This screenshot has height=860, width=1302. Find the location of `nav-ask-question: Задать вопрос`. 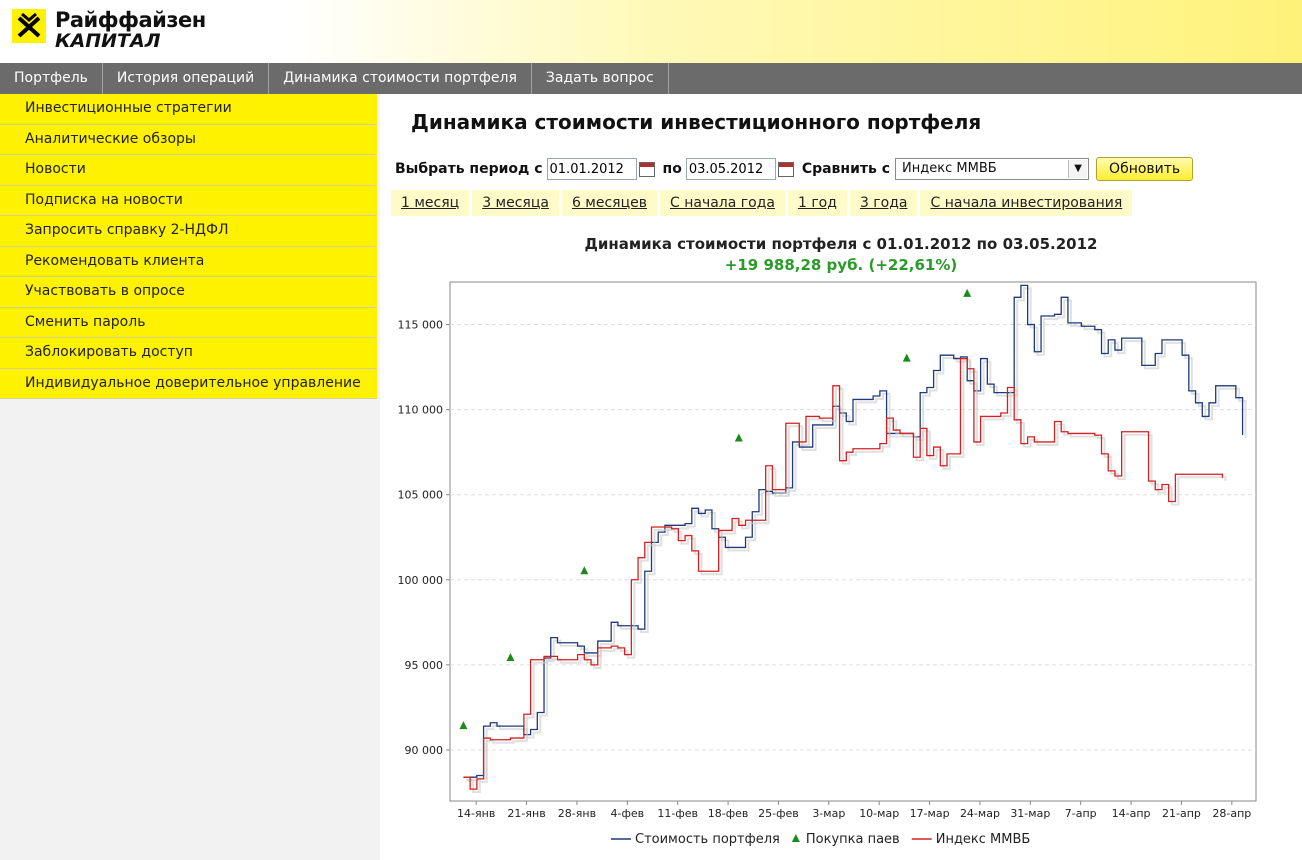

nav-ask-question: Задать вопрос is located at coordinates (600, 78).